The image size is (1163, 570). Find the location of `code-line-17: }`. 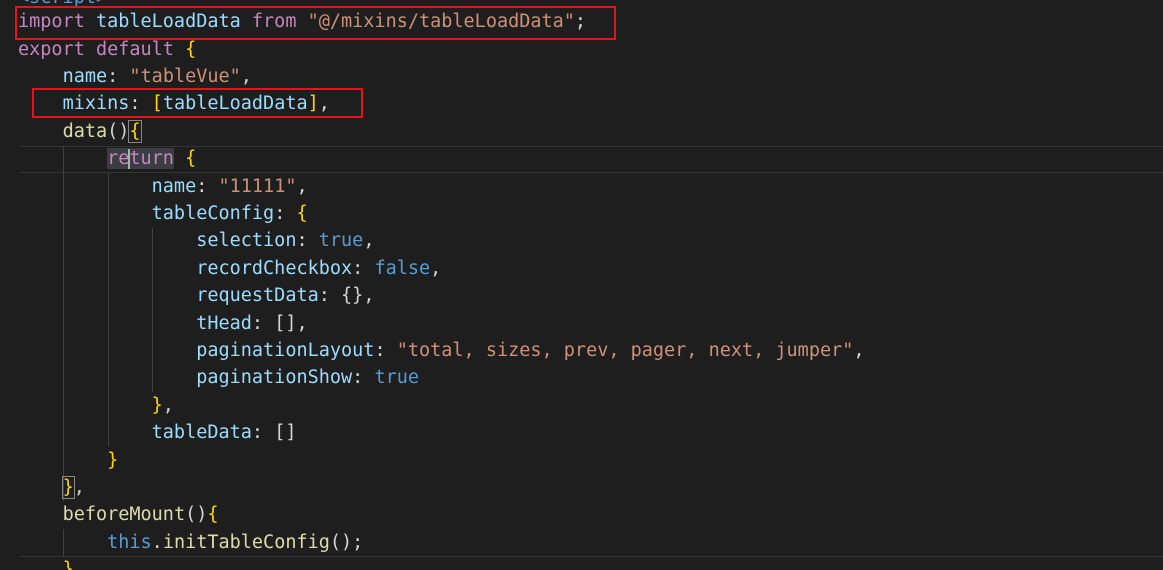

code-line-17: } is located at coordinates (68, 460).